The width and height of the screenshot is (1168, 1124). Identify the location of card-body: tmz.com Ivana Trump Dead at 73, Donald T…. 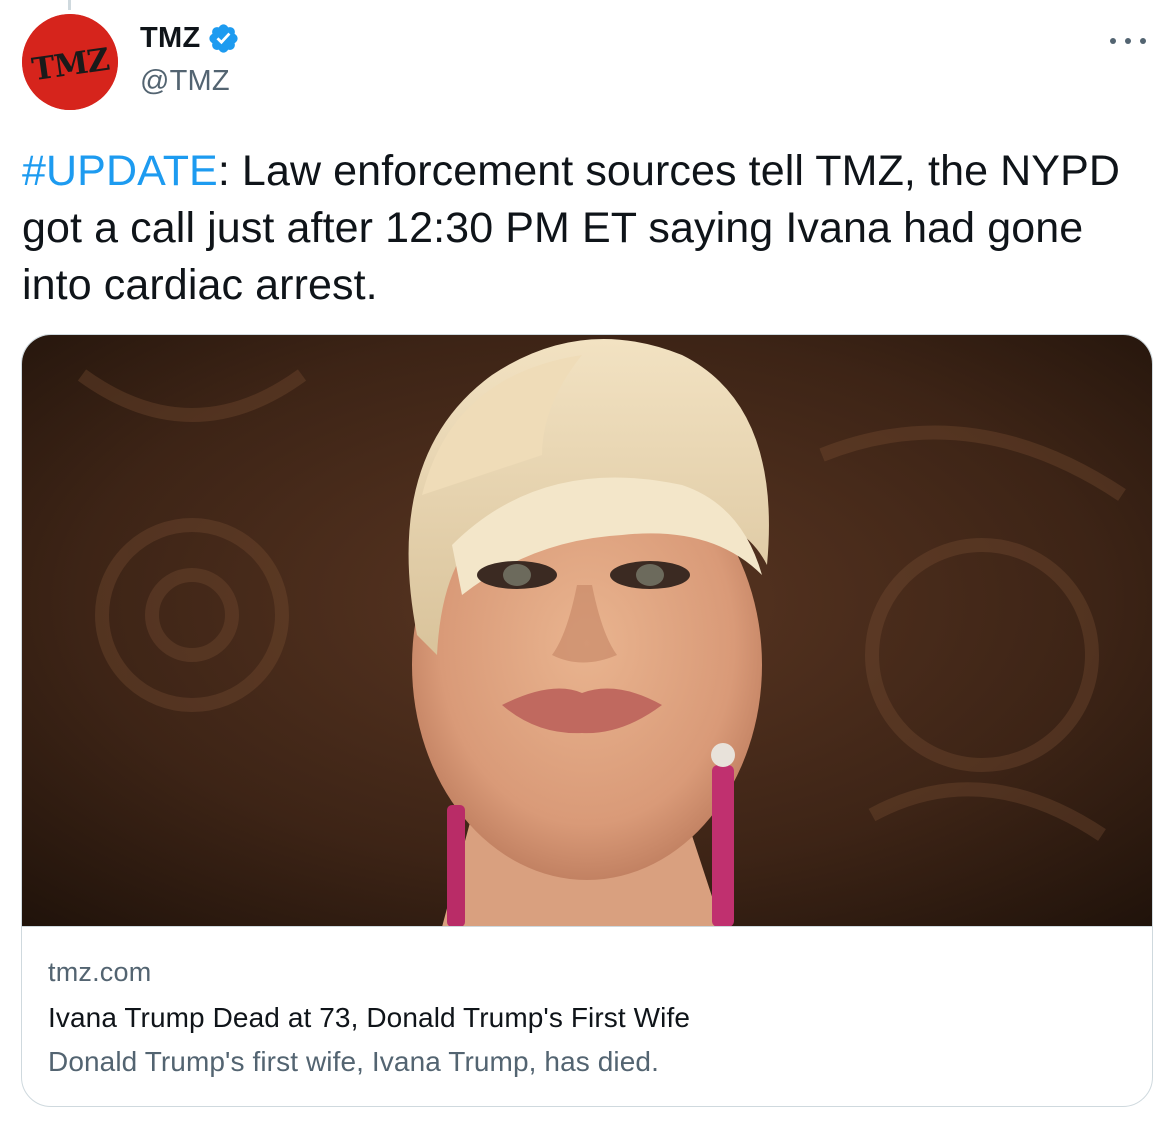
(587, 1017).